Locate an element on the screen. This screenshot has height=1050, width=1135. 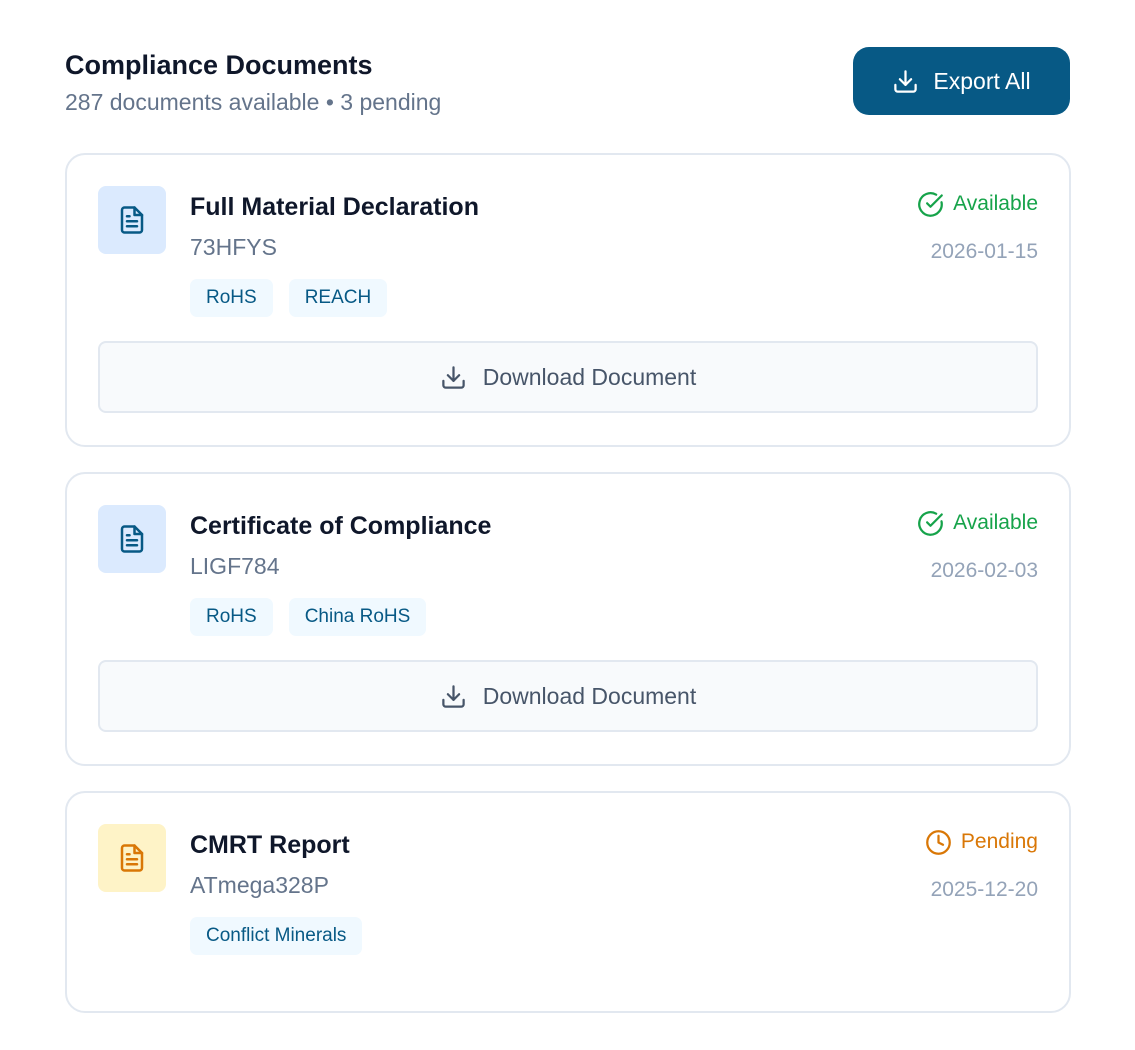
document-date: 2026-02-03 is located at coordinates (984, 570).